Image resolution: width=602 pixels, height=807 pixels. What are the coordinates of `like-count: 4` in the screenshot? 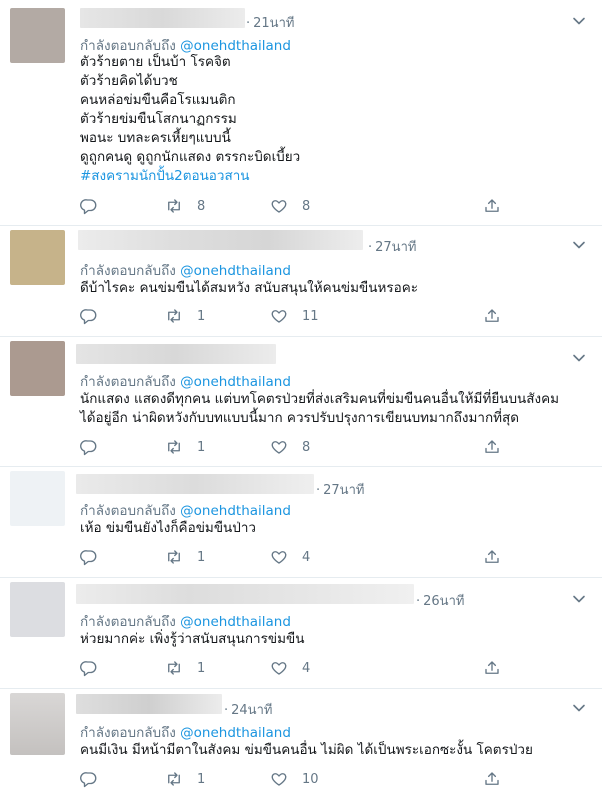 It's located at (306, 668).